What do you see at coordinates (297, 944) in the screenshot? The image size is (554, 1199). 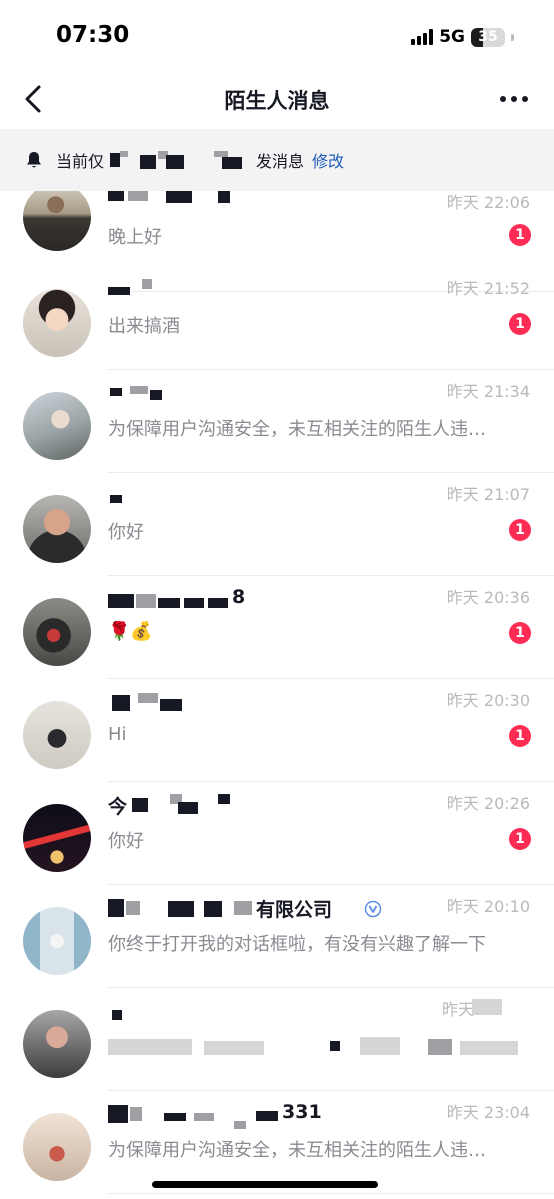 I see `message-preview: 你终于打开我的对话框啦，有没有兴趣了解一下` at bounding box center [297, 944].